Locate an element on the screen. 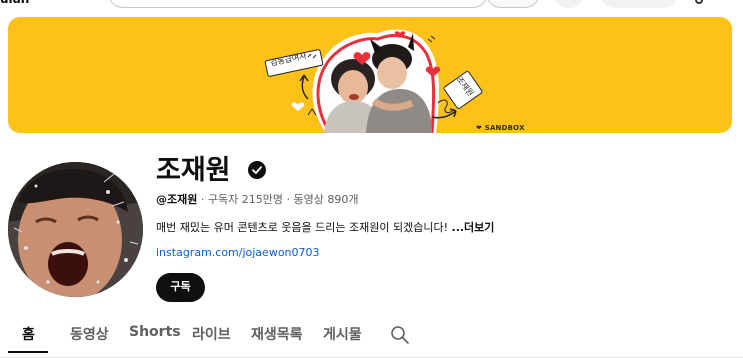 The image size is (743, 358). tab-shorts: Shorts is located at coordinates (155, 332).